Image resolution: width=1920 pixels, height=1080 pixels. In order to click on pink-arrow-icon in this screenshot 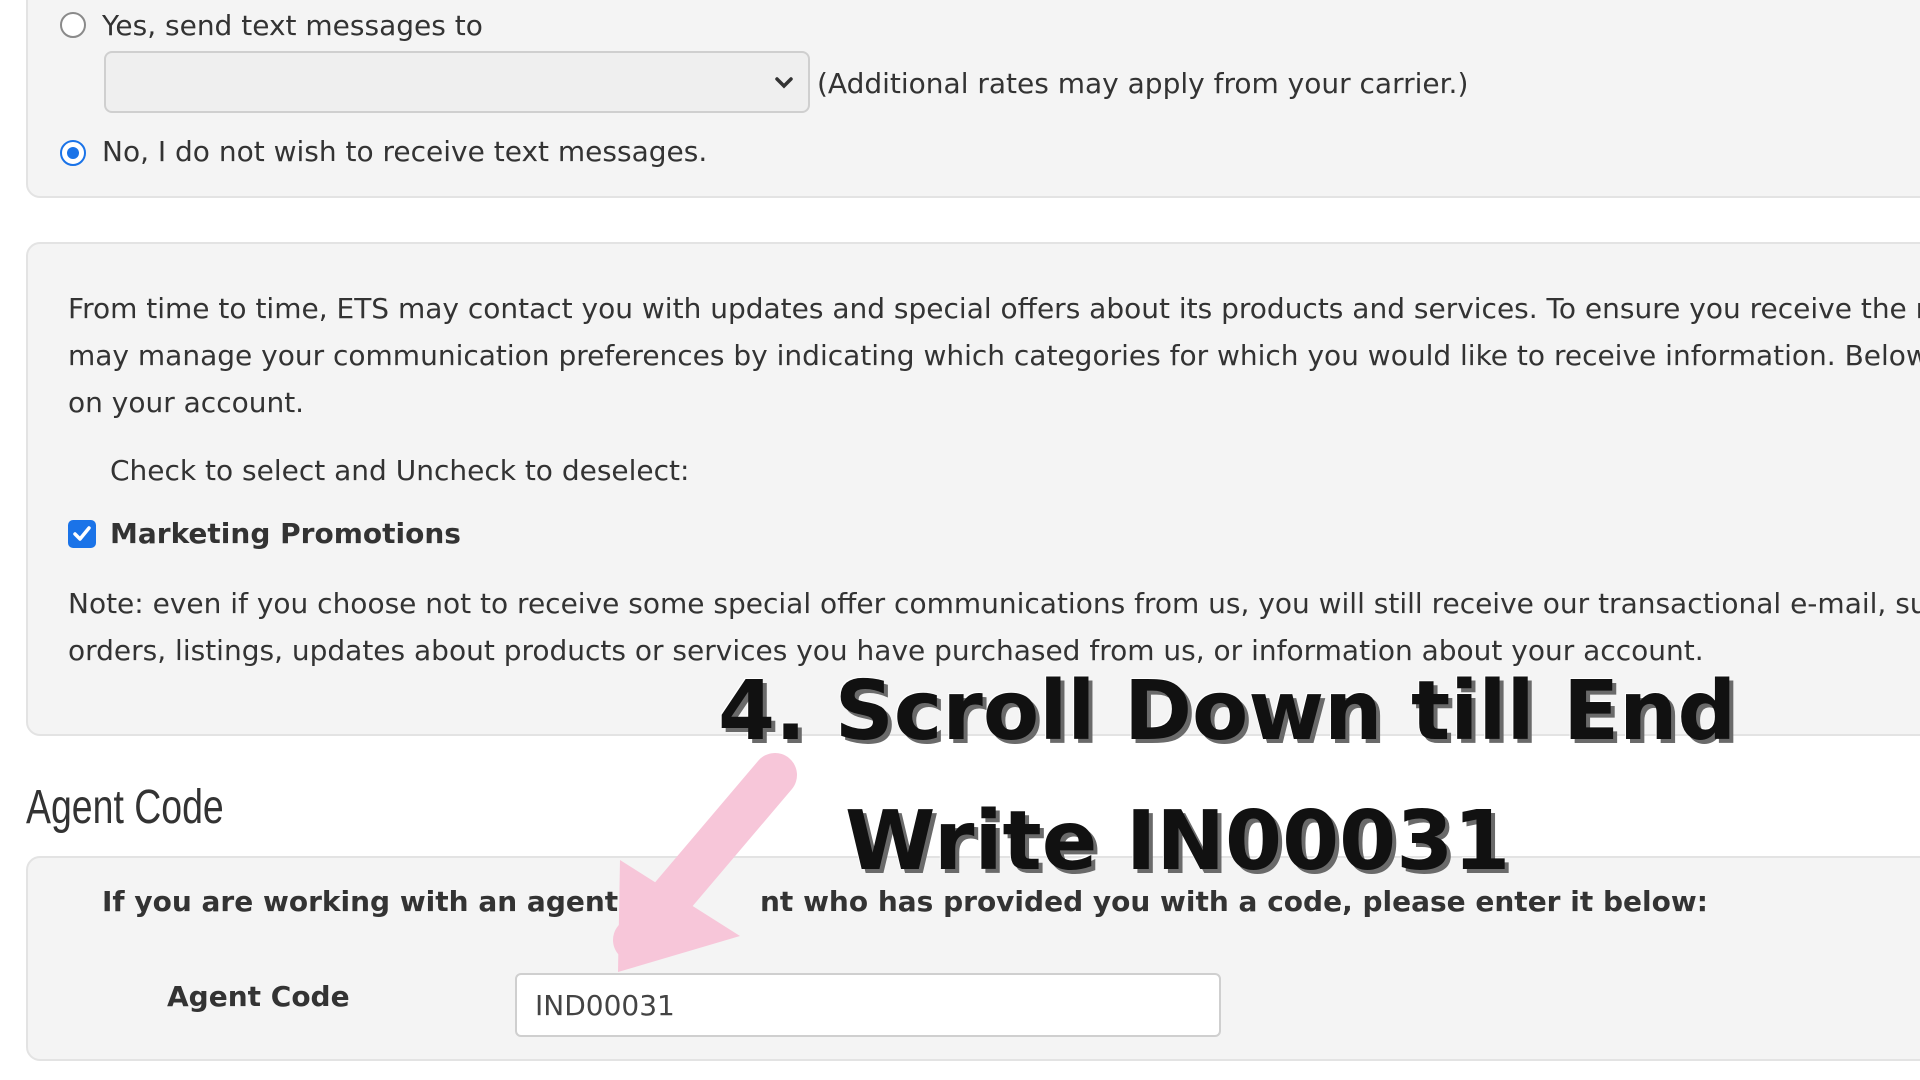, I will do `click(705, 862)`.